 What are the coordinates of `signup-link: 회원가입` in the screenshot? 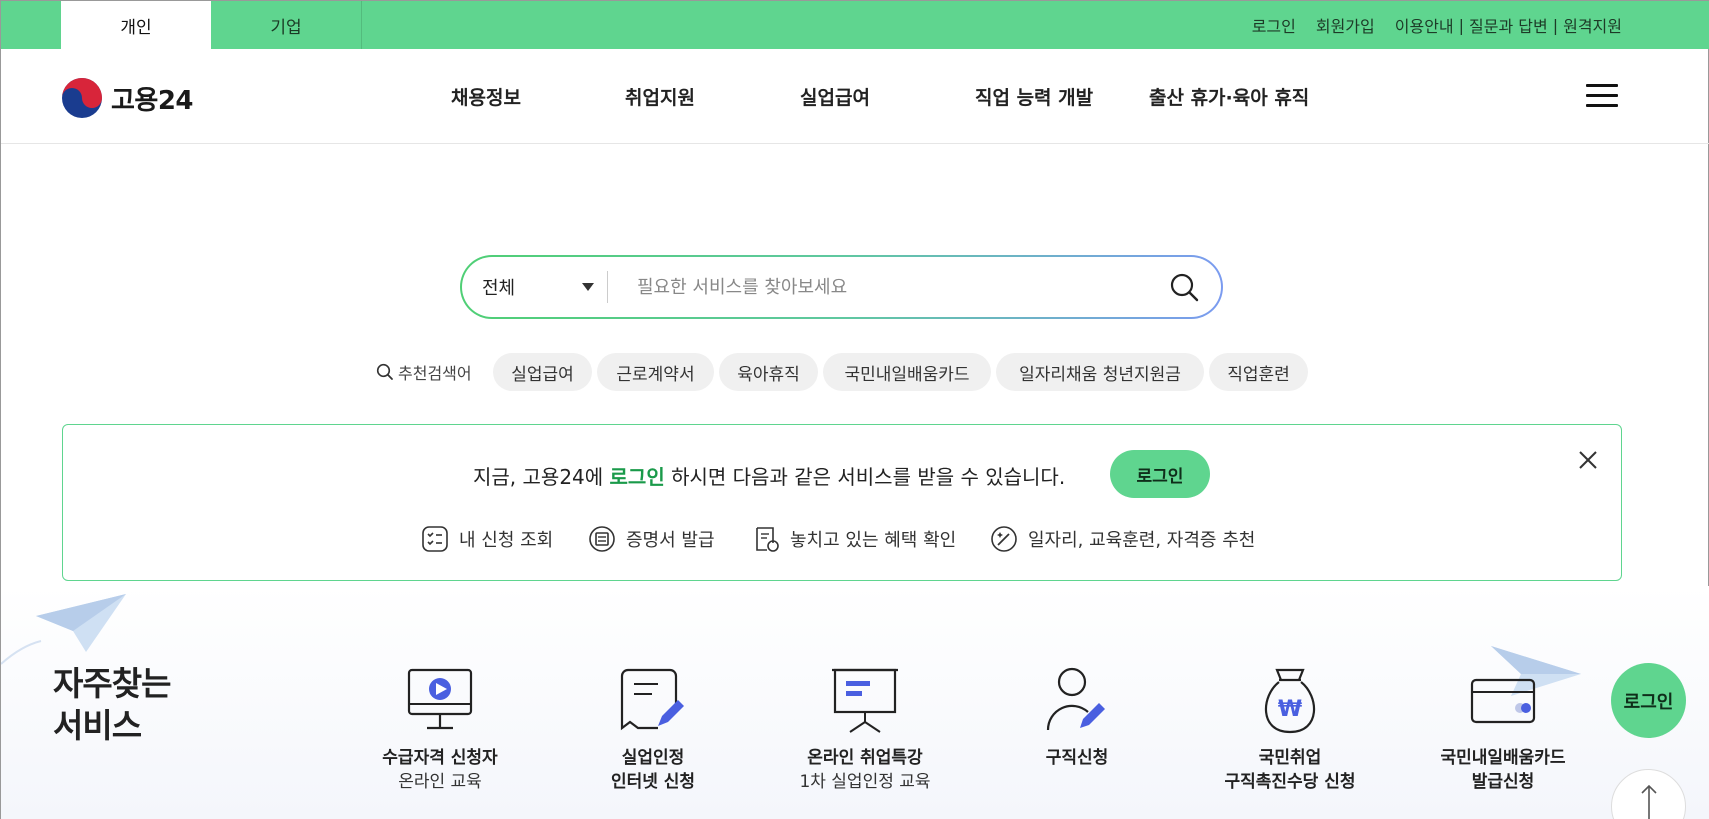 It's located at (1345, 25).